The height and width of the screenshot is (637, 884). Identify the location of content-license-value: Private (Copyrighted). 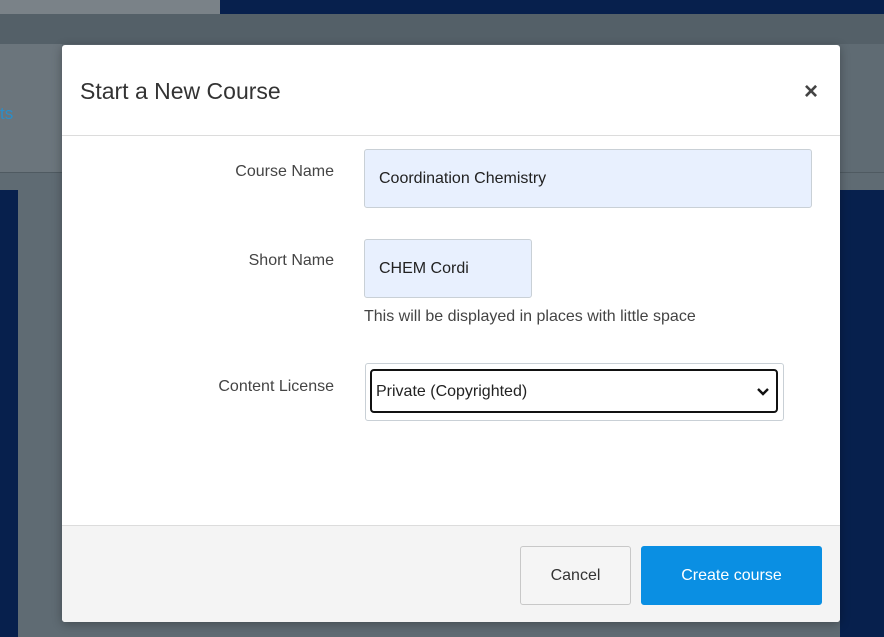
(452, 391).